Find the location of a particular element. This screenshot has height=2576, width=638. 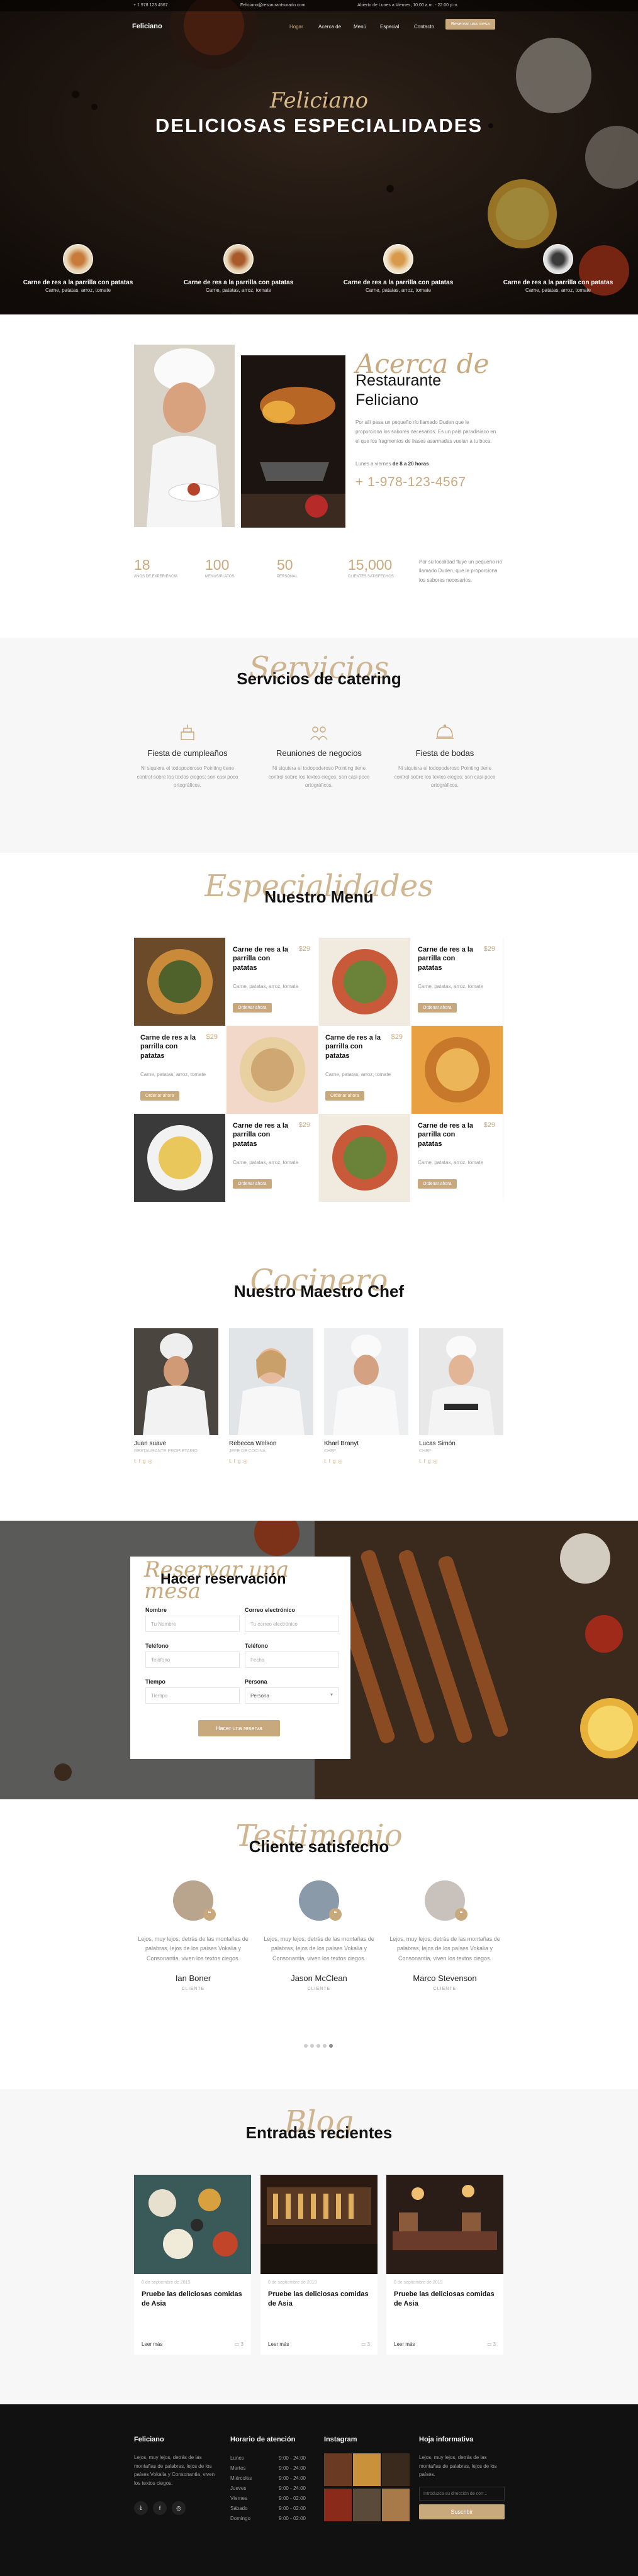

nav-link-about: Acerca de is located at coordinates (329, 27).